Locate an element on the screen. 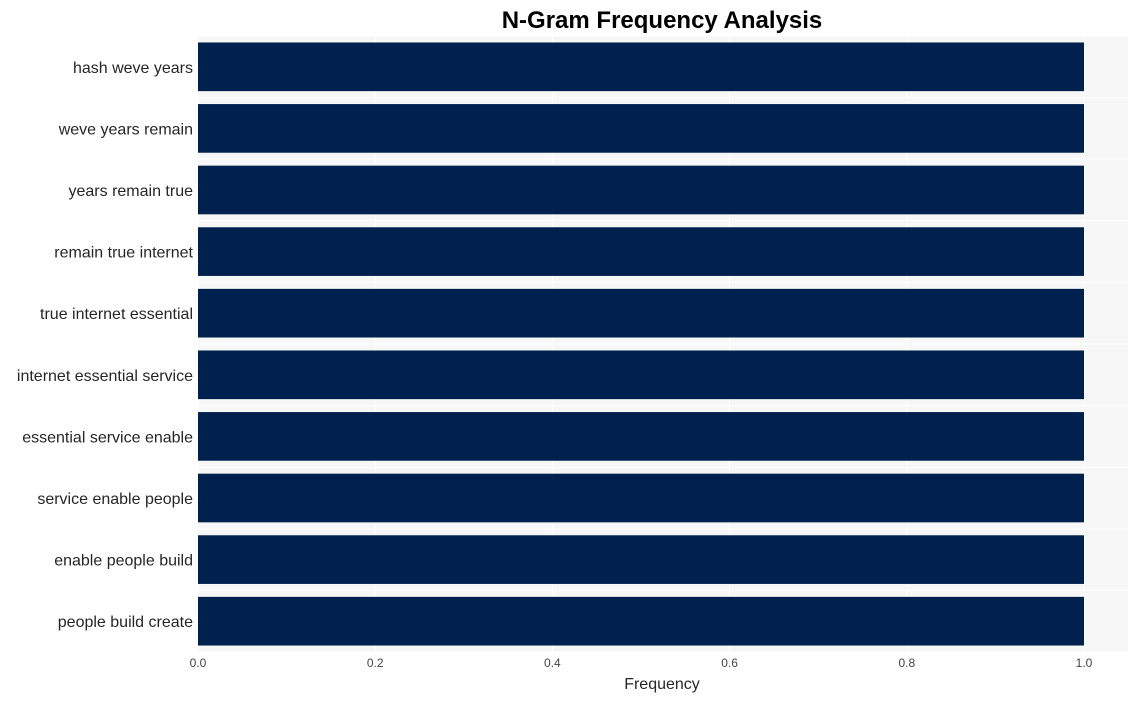  x-axis-label: Frequency is located at coordinates (662, 684).